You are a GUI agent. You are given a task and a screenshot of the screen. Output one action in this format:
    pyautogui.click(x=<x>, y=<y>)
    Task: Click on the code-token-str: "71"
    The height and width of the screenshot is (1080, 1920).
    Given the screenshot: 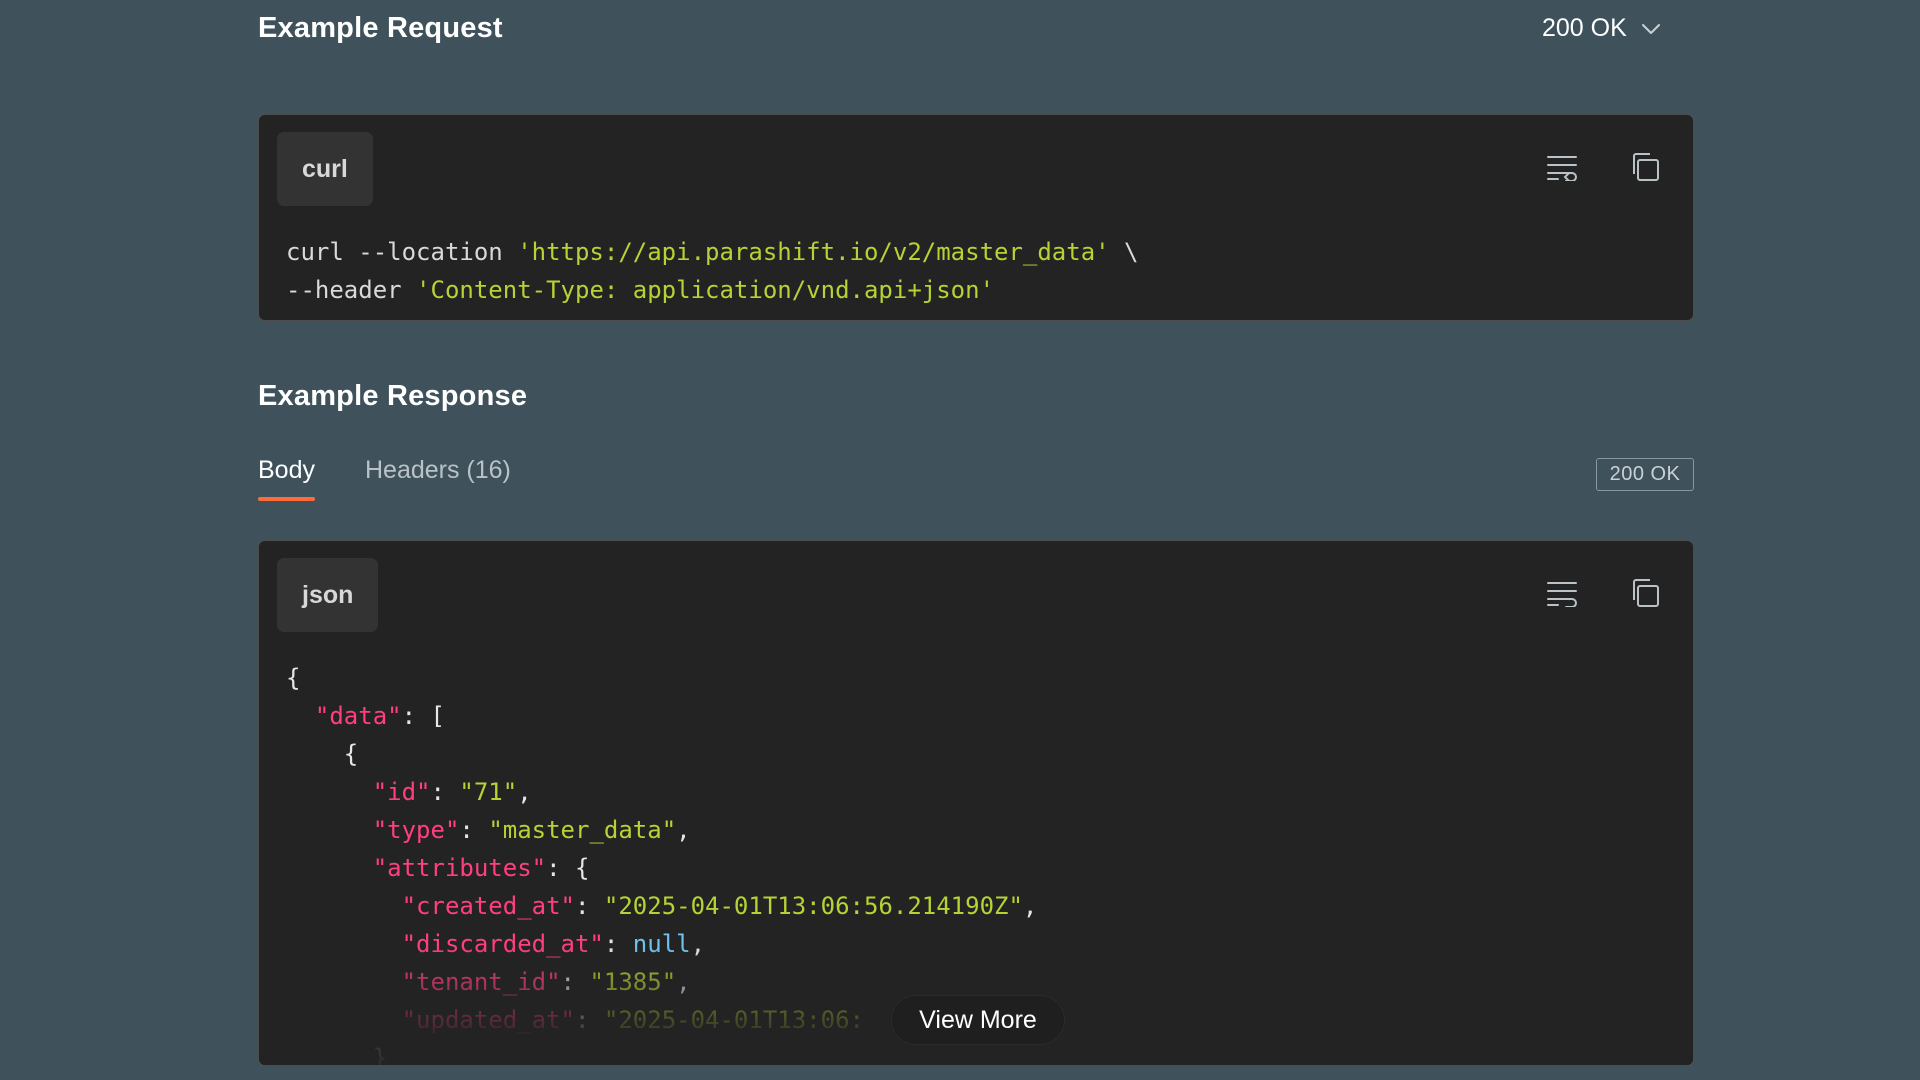 What is the action you would take?
    pyautogui.click(x=488, y=792)
    